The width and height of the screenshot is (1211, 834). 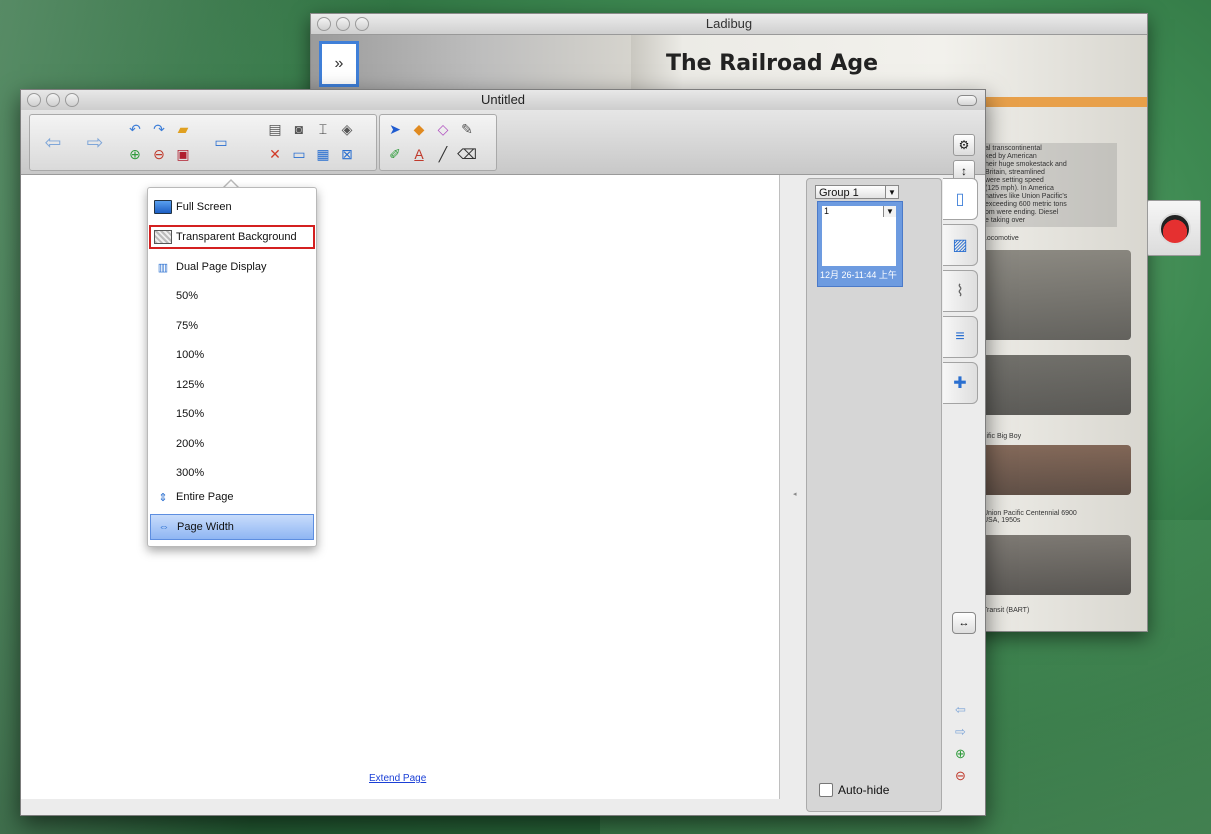 What do you see at coordinates (960, 754) in the screenshot?
I see `add-page-icon: ⊕` at bounding box center [960, 754].